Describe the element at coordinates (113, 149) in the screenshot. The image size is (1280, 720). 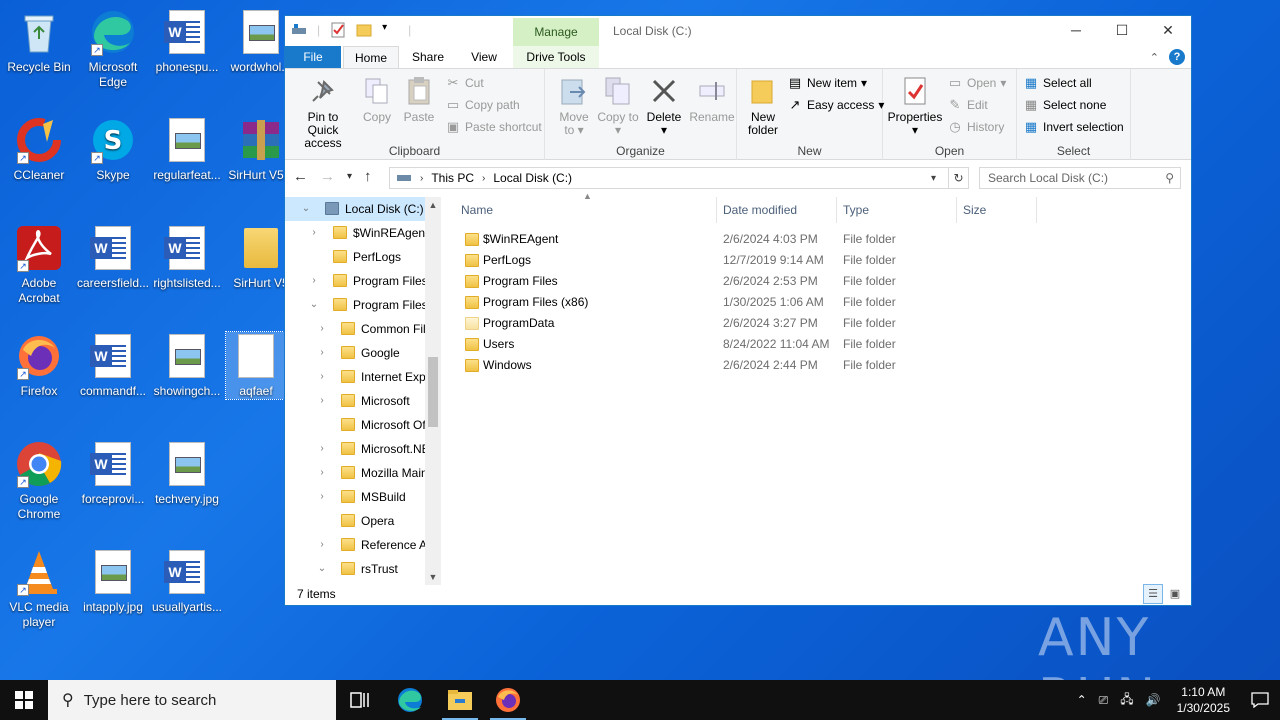
I see `desktop-icon-skype: S ↗ Skype` at that location.